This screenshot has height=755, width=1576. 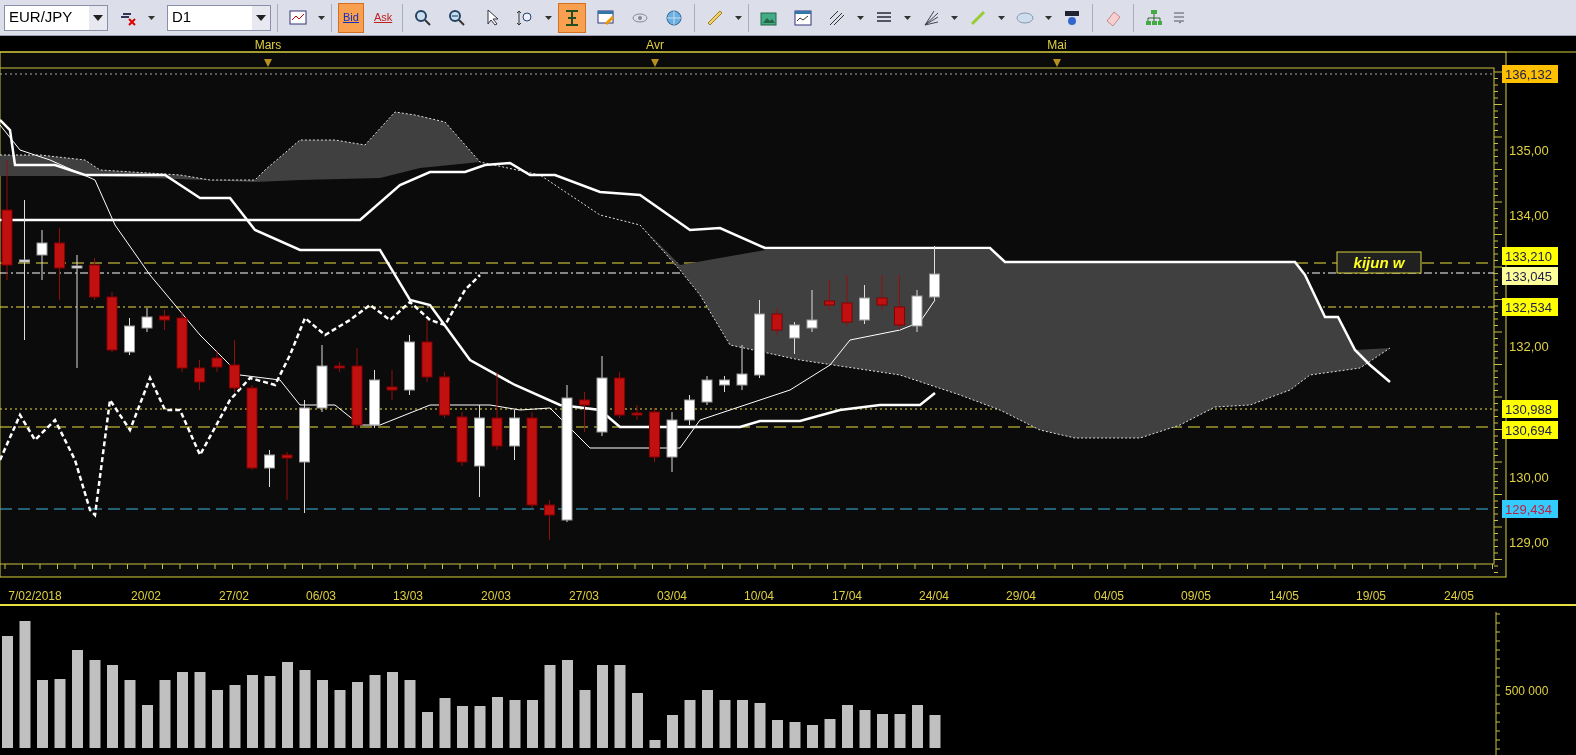 What do you see at coordinates (1529, 477) in the screenshot?
I see `price-tick-label: 130,00` at bounding box center [1529, 477].